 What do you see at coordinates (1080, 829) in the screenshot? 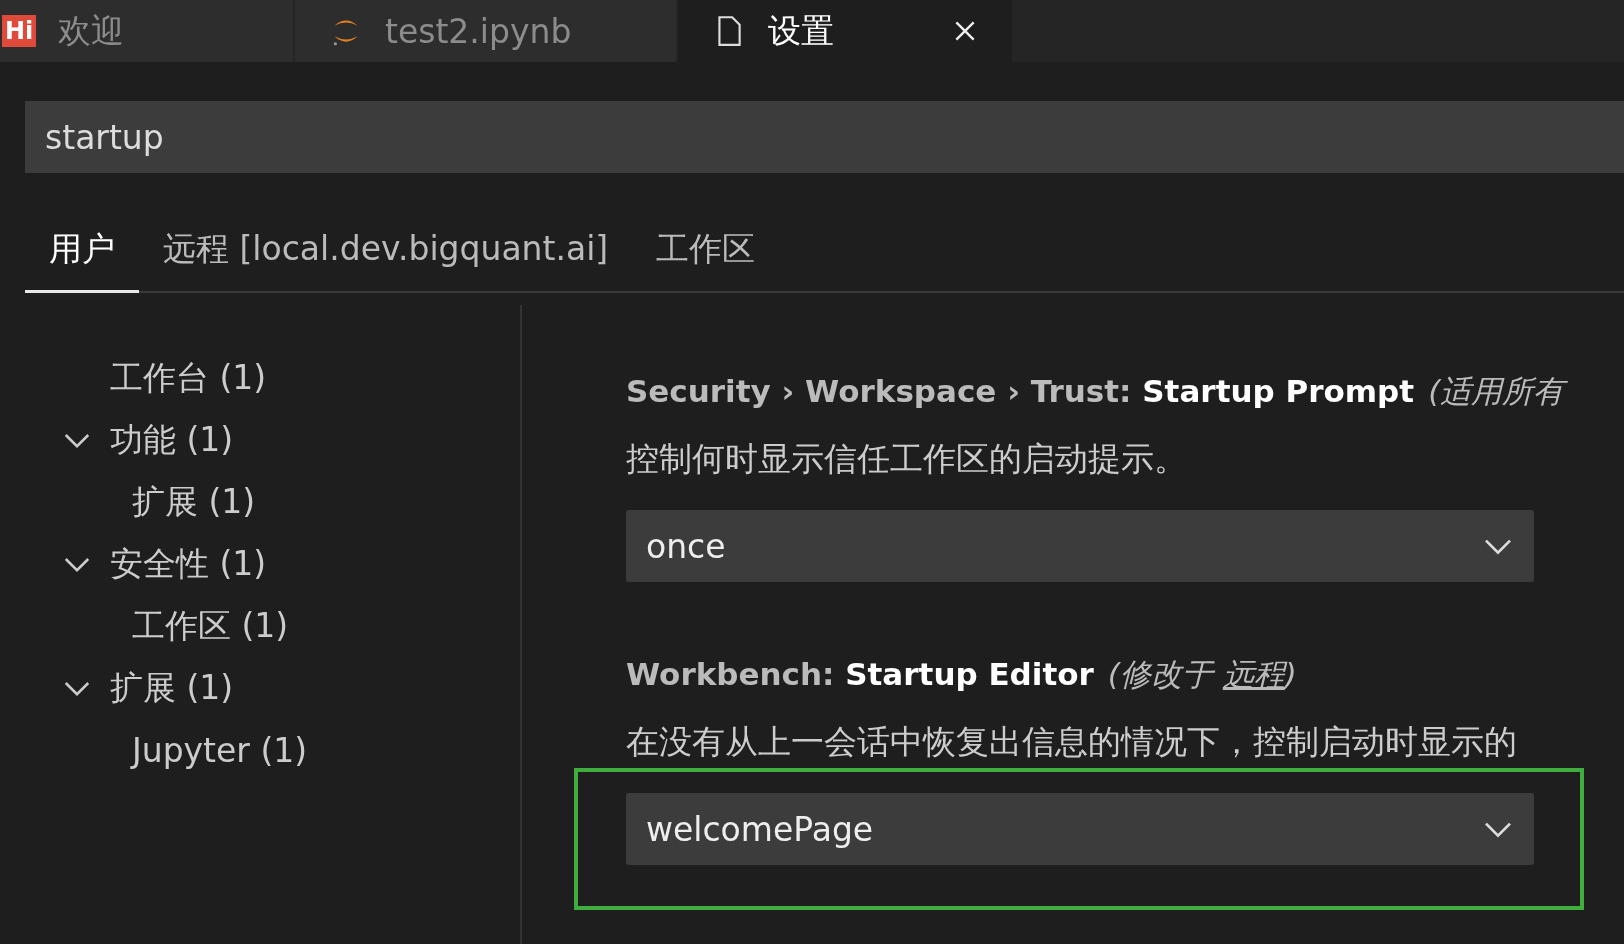
I see `dropdown: welcomePage` at bounding box center [1080, 829].